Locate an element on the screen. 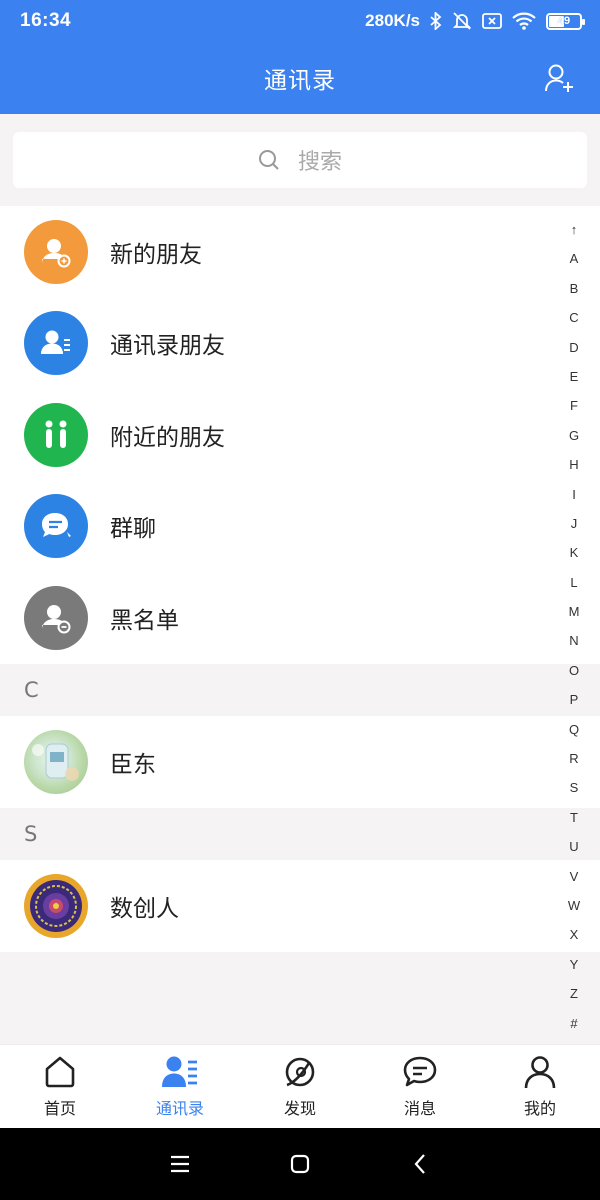 The image size is (600, 1200). nav-home: 首页 is located at coordinates (60, 1086).